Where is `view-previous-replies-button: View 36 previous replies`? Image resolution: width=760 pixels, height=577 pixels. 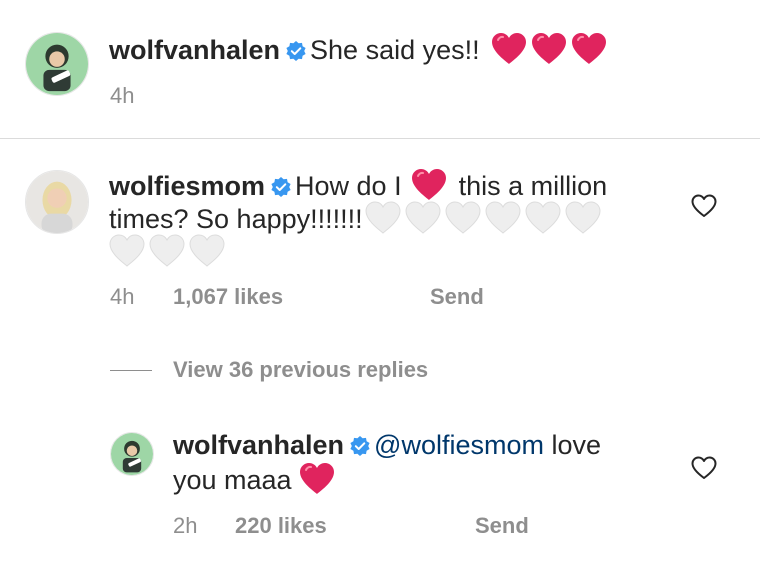 view-previous-replies-button: View 36 previous replies is located at coordinates (300, 370).